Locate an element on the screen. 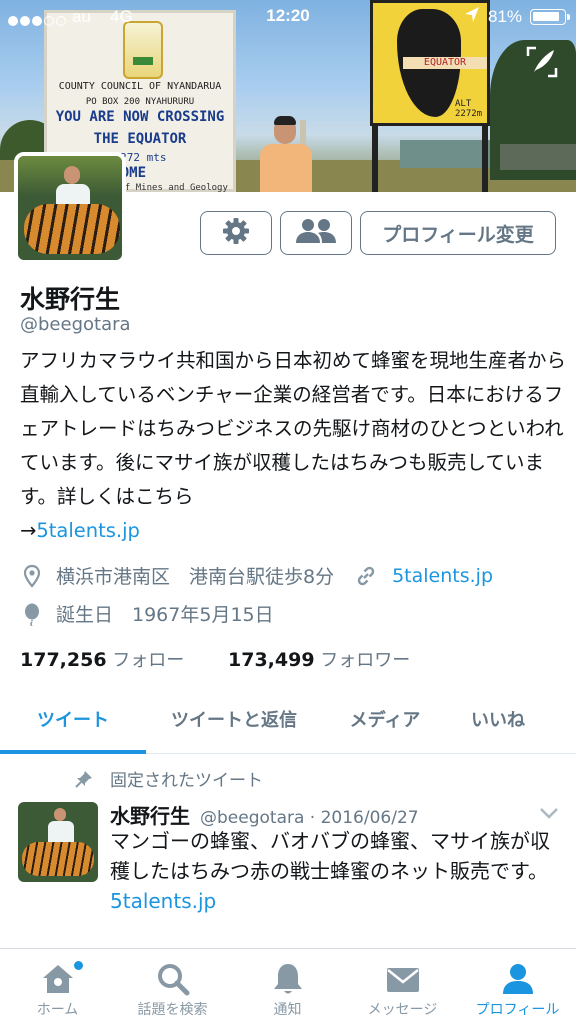 Image resolution: width=576 pixels, height=1024 pixels. bottom-nav: ホーム 話題を検索 通知 メッセージ プロフィール is located at coordinates (288, 986).